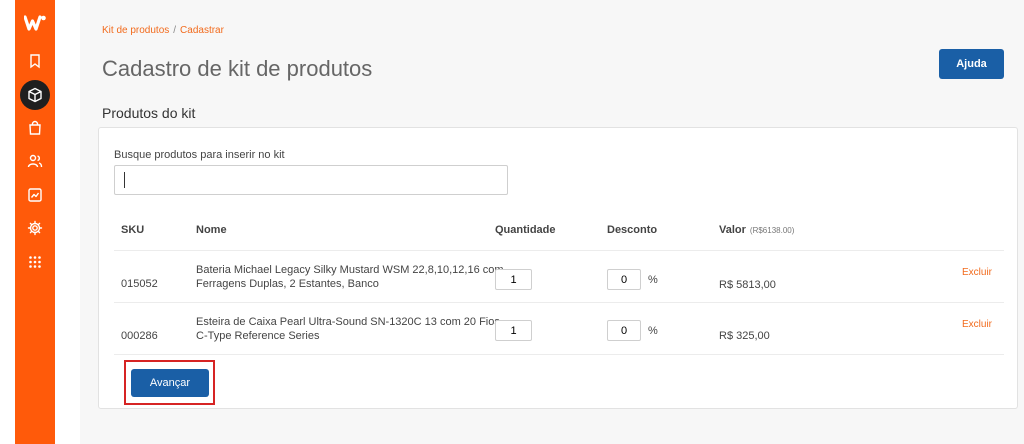  What do you see at coordinates (170, 383) in the screenshot?
I see `next-button: Avançar` at bounding box center [170, 383].